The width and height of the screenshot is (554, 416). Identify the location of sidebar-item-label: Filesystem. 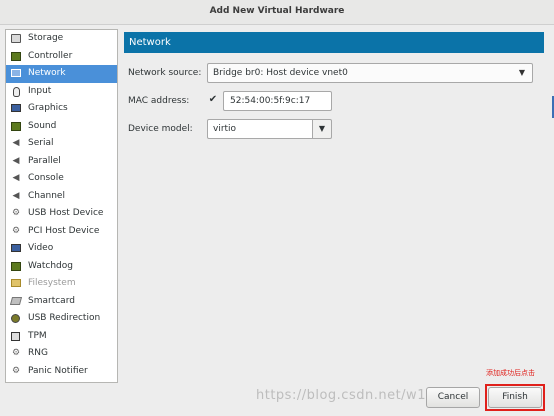
(52, 283).